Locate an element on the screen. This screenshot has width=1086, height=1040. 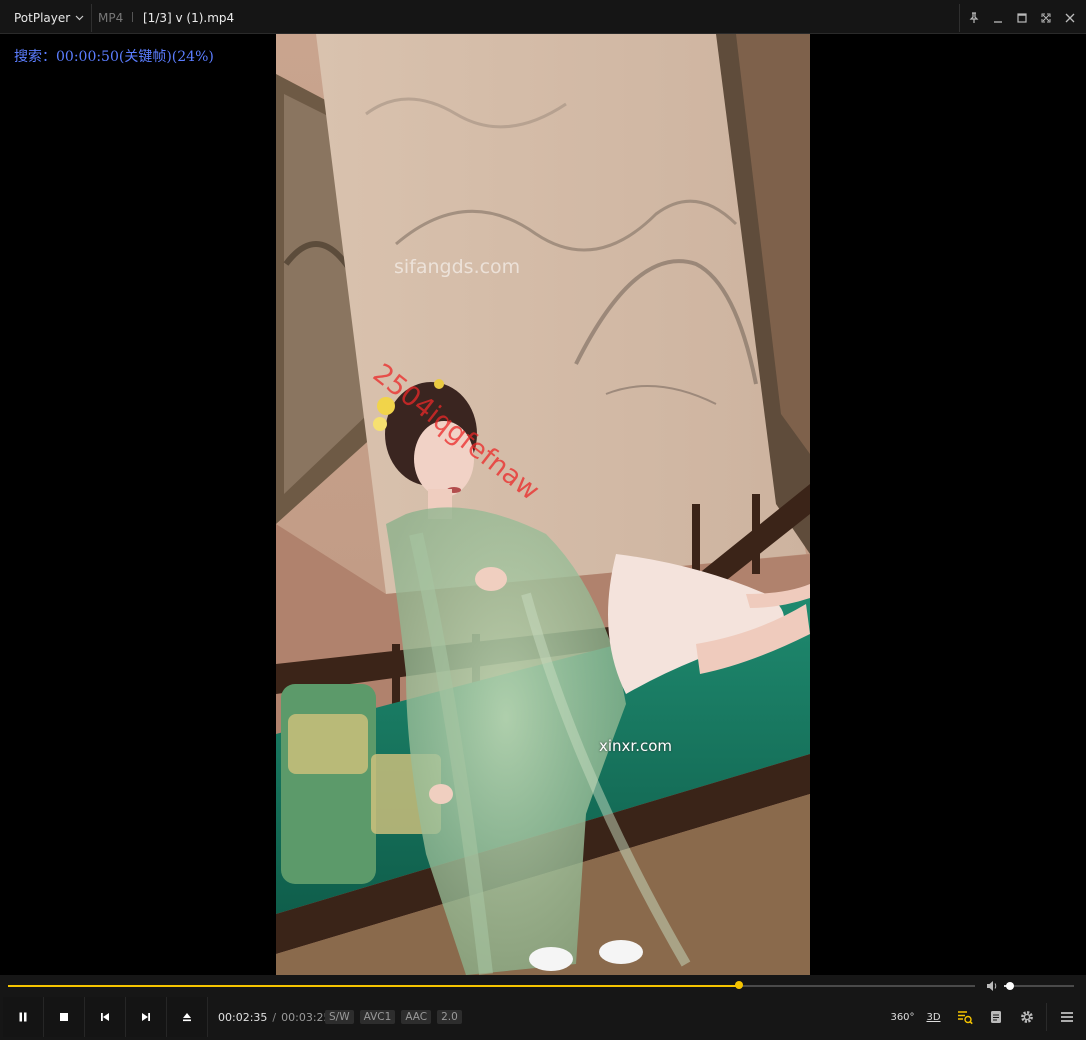
maximize-icon is located at coordinates (1022, 18).